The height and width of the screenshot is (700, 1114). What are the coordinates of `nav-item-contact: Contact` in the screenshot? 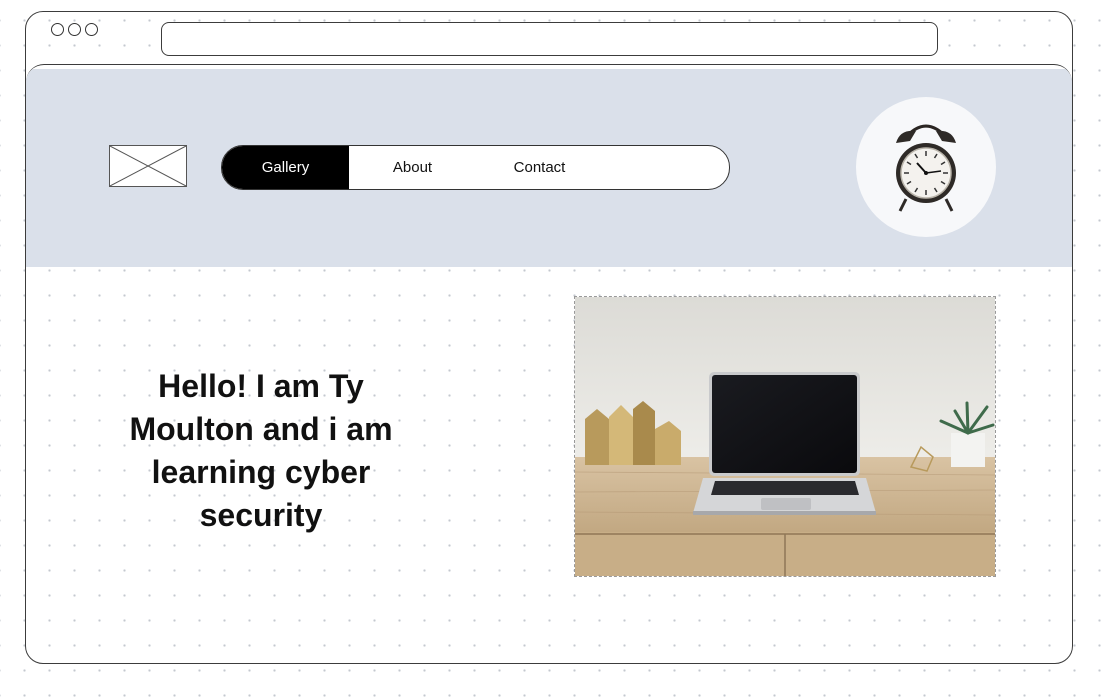 It's located at (539, 167).